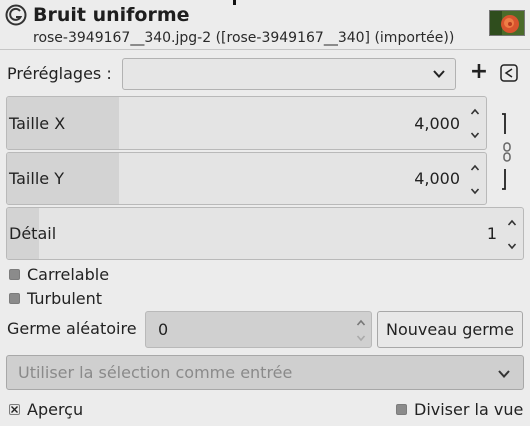 The height and width of the screenshot is (426, 530). I want to click on size-y-stepper, so click(475, 178).